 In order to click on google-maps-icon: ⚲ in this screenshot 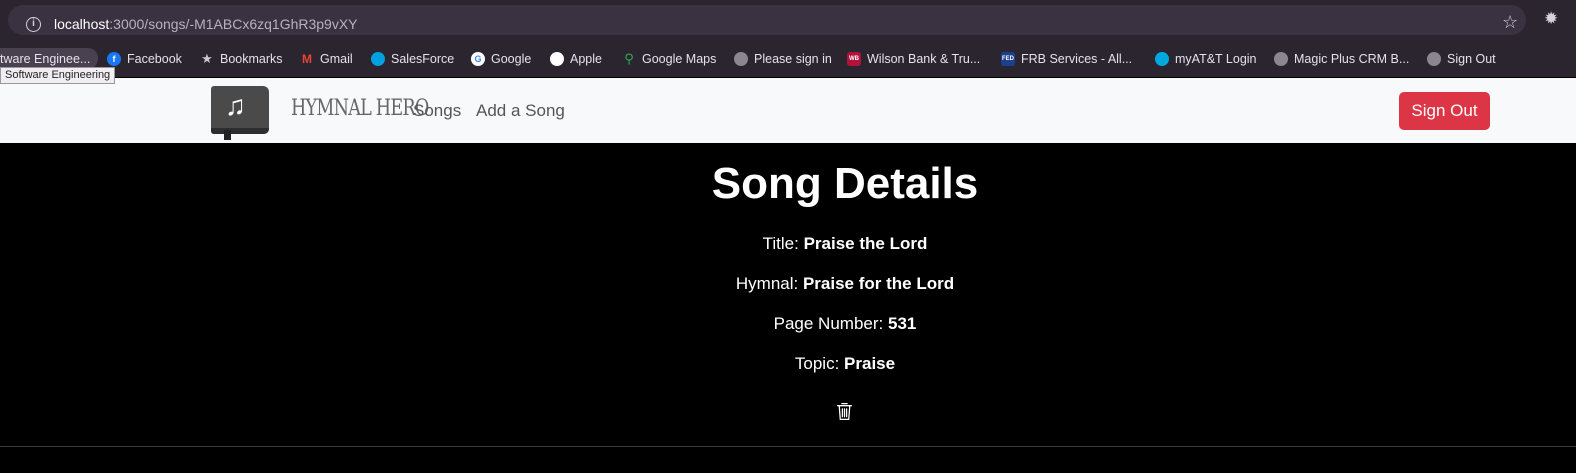, I will do `click(629, 58)`.